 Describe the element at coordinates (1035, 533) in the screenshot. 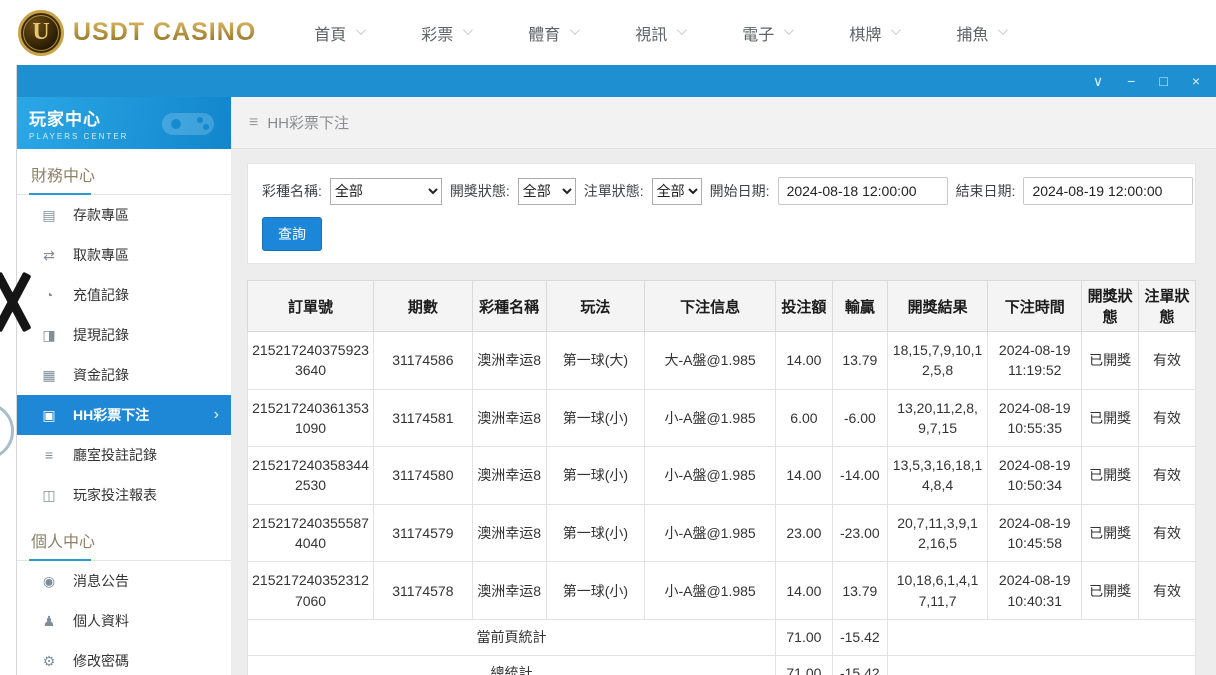

I see `cell-time: 2024-08-19 10:45:58` at that location.